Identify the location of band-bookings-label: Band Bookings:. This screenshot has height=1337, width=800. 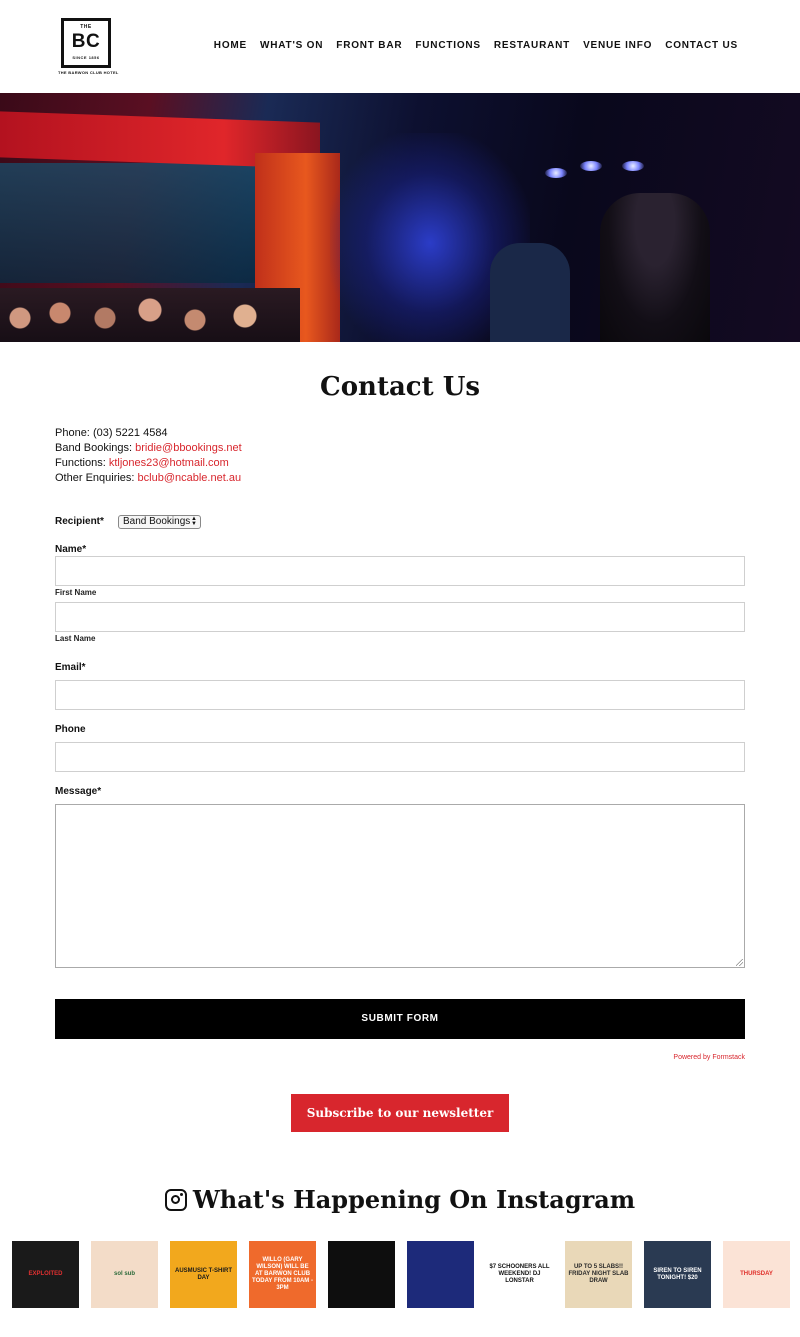
(94, 448).